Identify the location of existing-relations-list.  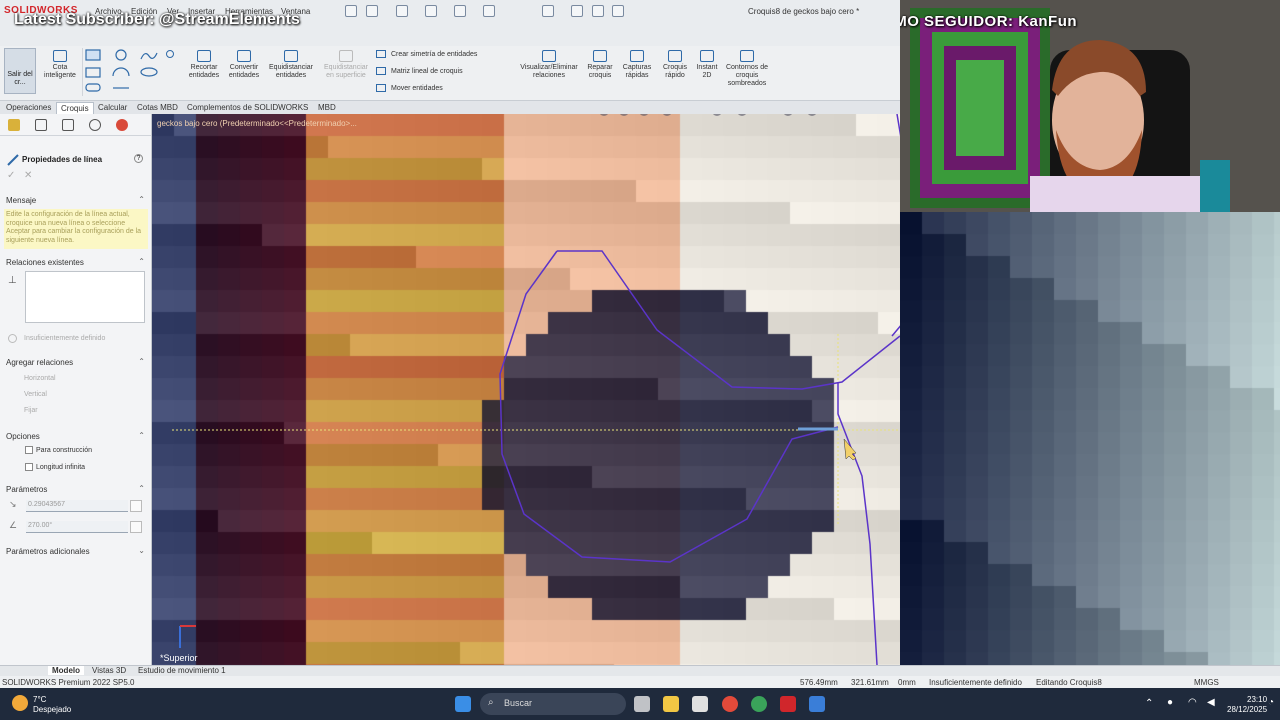
(85, 297).